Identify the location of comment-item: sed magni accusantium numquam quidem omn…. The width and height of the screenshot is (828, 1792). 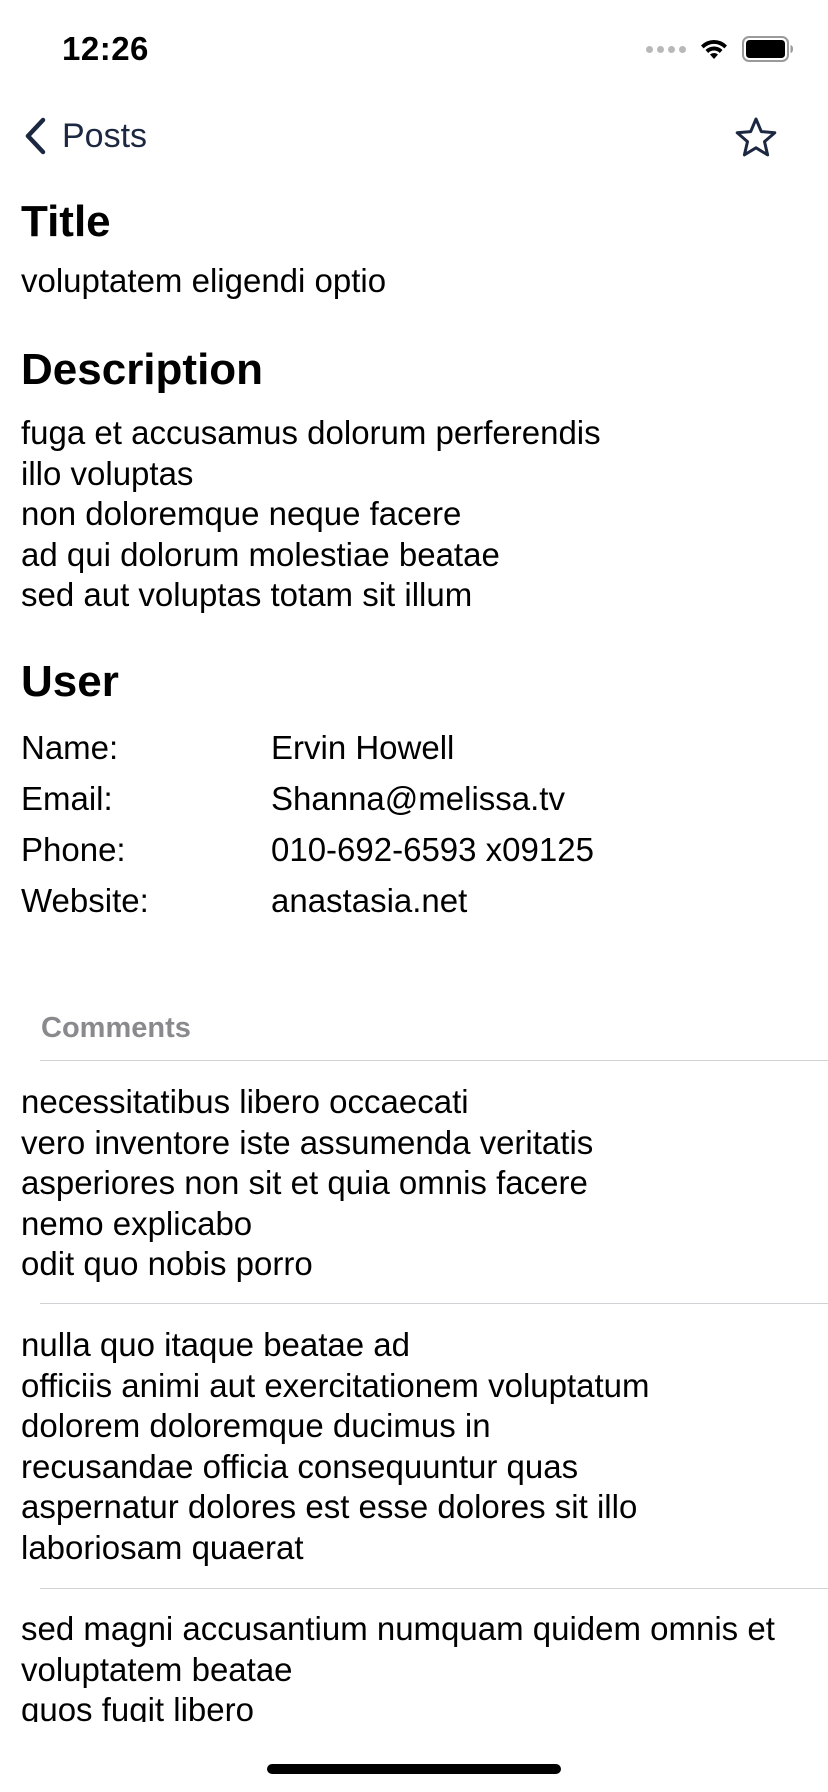
(421, 1665).